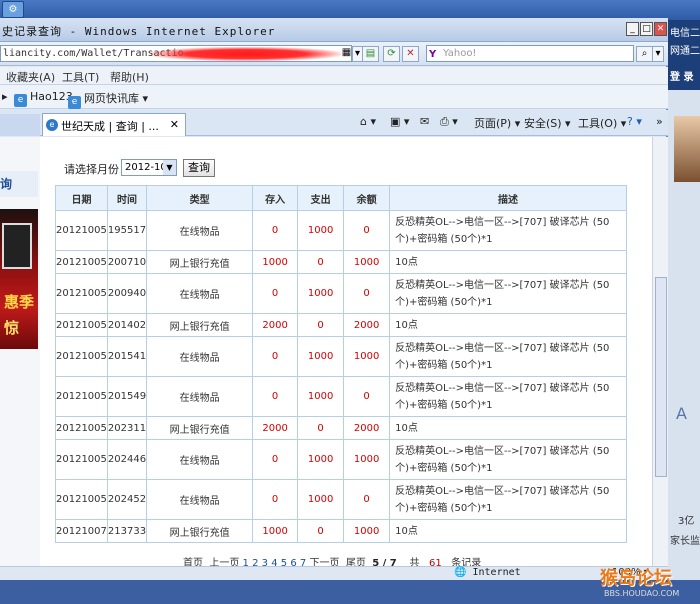 Image resolution: width=700 pixels, height=604 pixels. I want to click on address-bar: liancity.com/Wallet/Transactio, so click(176, 53).